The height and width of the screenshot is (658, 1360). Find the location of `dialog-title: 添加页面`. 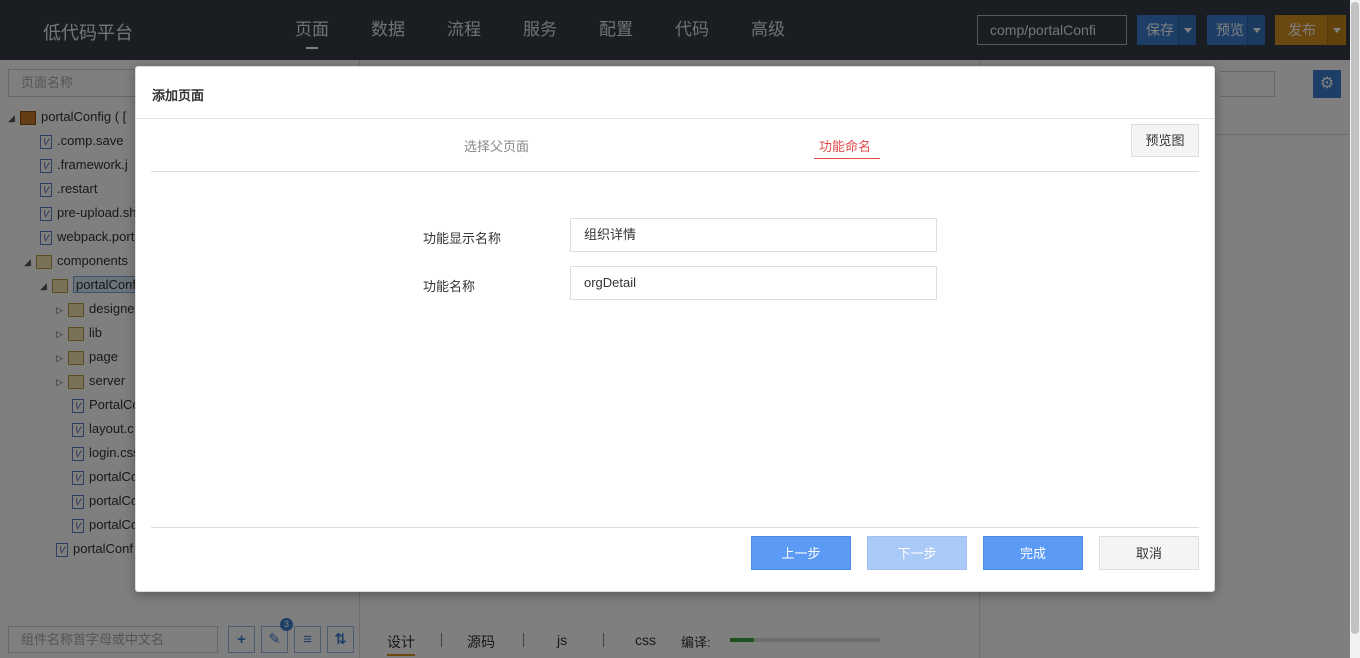

dialog-title: 添加页面 is located at coordinates (178, 95).